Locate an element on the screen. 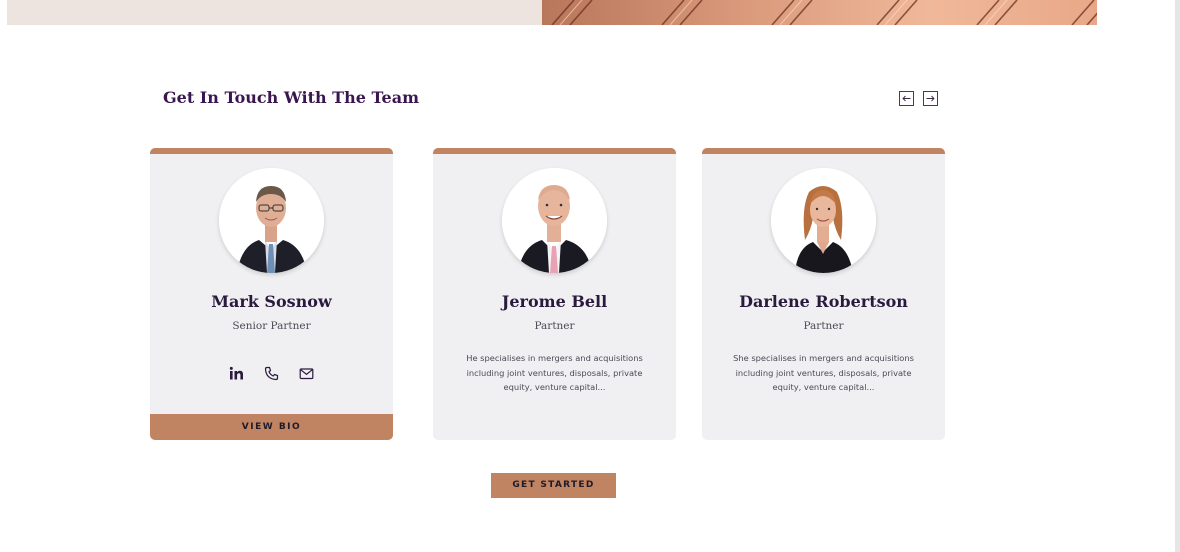  carousel-next-button is located at coordinates (930, 98).